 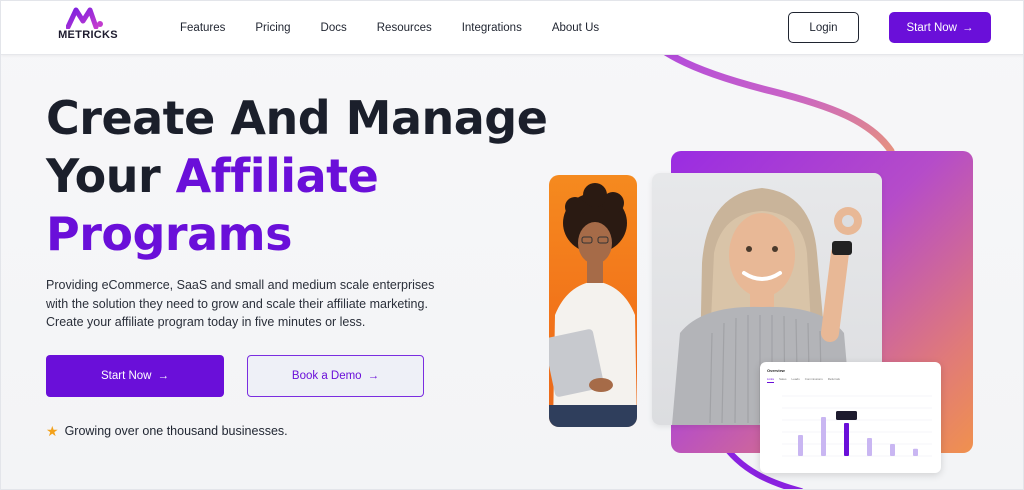 What do you see at coordinates (857, 426) in the screenshot?
I see `dashboard-bar-chart` at bounding box center [857, 426].